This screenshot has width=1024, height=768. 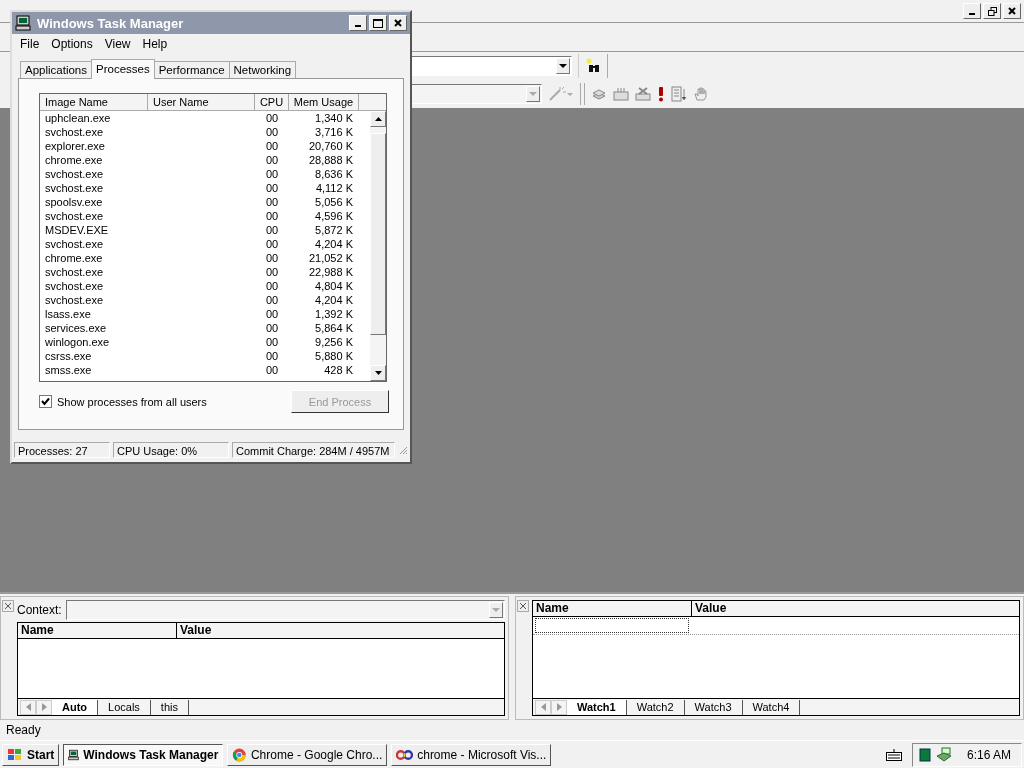 I want to click on up-arrow-icon, so click(x=378, y=119).